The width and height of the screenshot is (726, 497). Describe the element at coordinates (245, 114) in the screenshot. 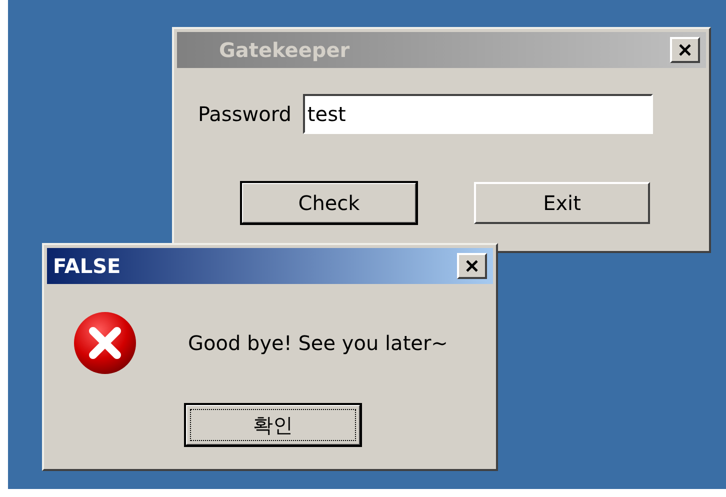

I see `password-label: Password` at that location.